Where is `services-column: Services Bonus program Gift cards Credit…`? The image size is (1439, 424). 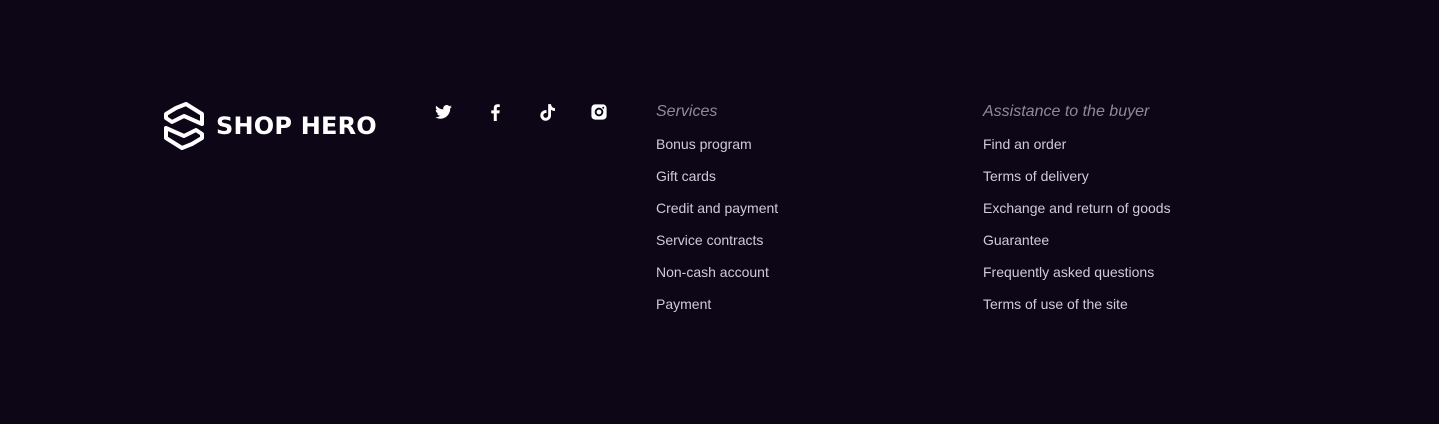
services-column: Services Bonus program Gift cards Credit… is located at coordinates (717, 213).